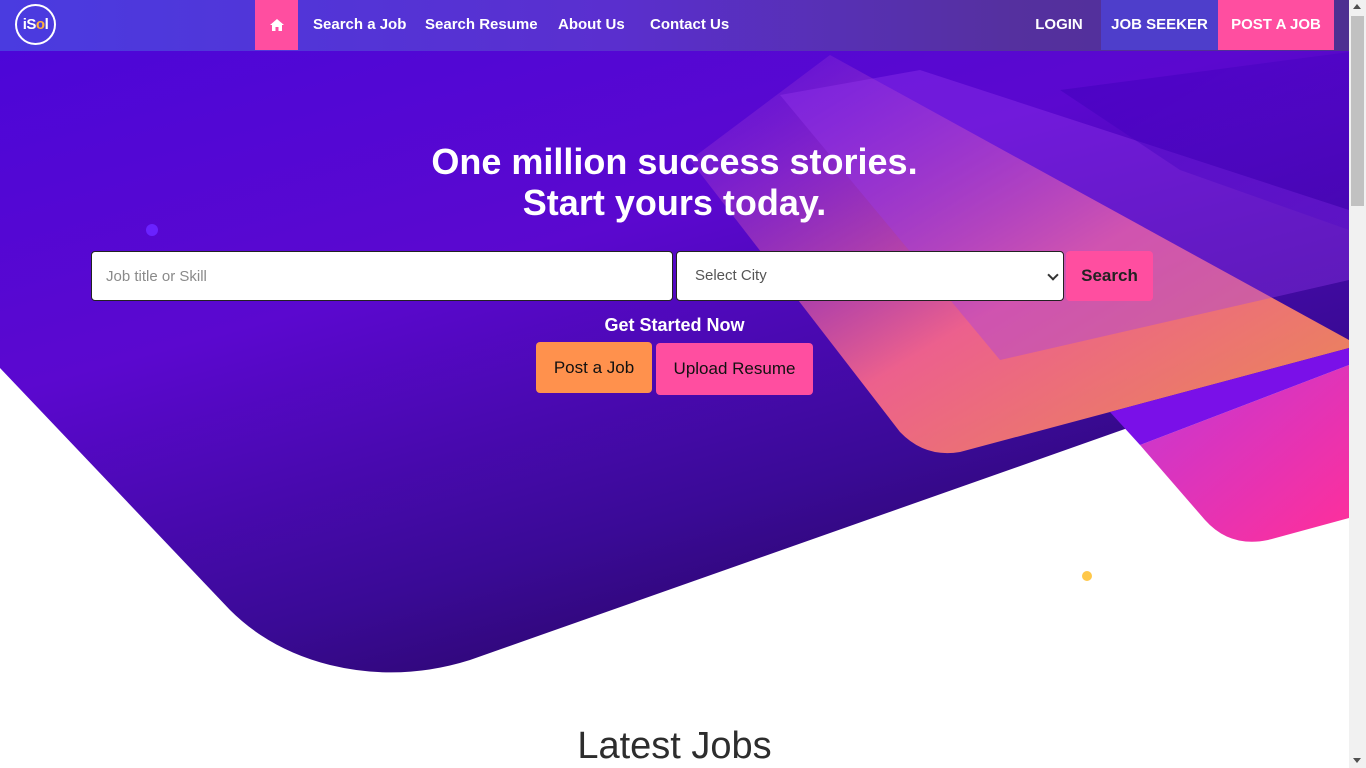 Image resolution: width=1366 pixels, height=768 pixels. What do you see at coordinates (674, 161) in the screenshot?
I see `hero-headline-line1: One million success stories.` at bounding box center [674, 161].